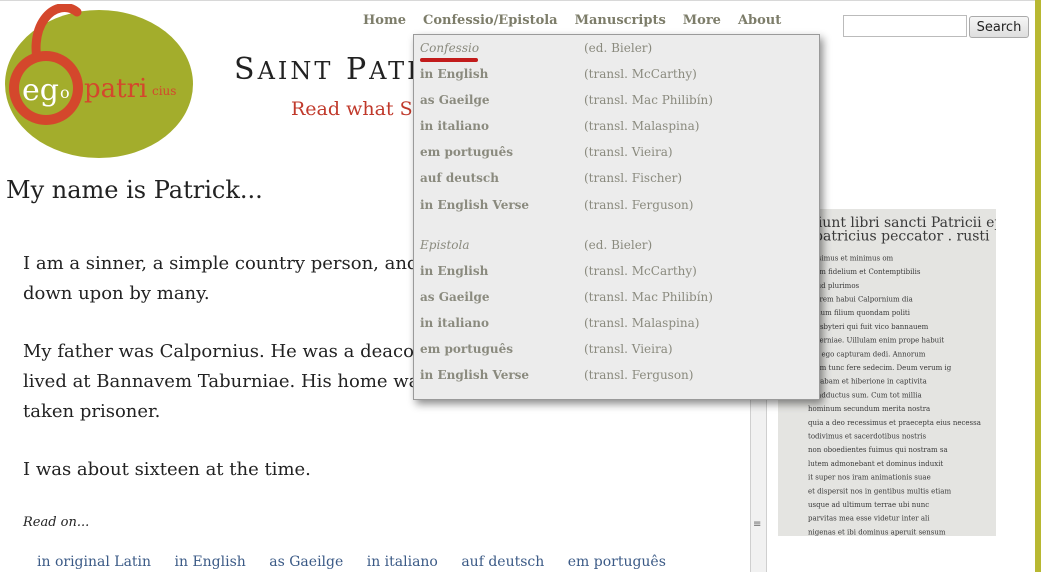 This screenshot has height=572, width=1041. I want to click on manuscript-line: taberniae. Uillulam enim prope habuit, so click(876, 341).